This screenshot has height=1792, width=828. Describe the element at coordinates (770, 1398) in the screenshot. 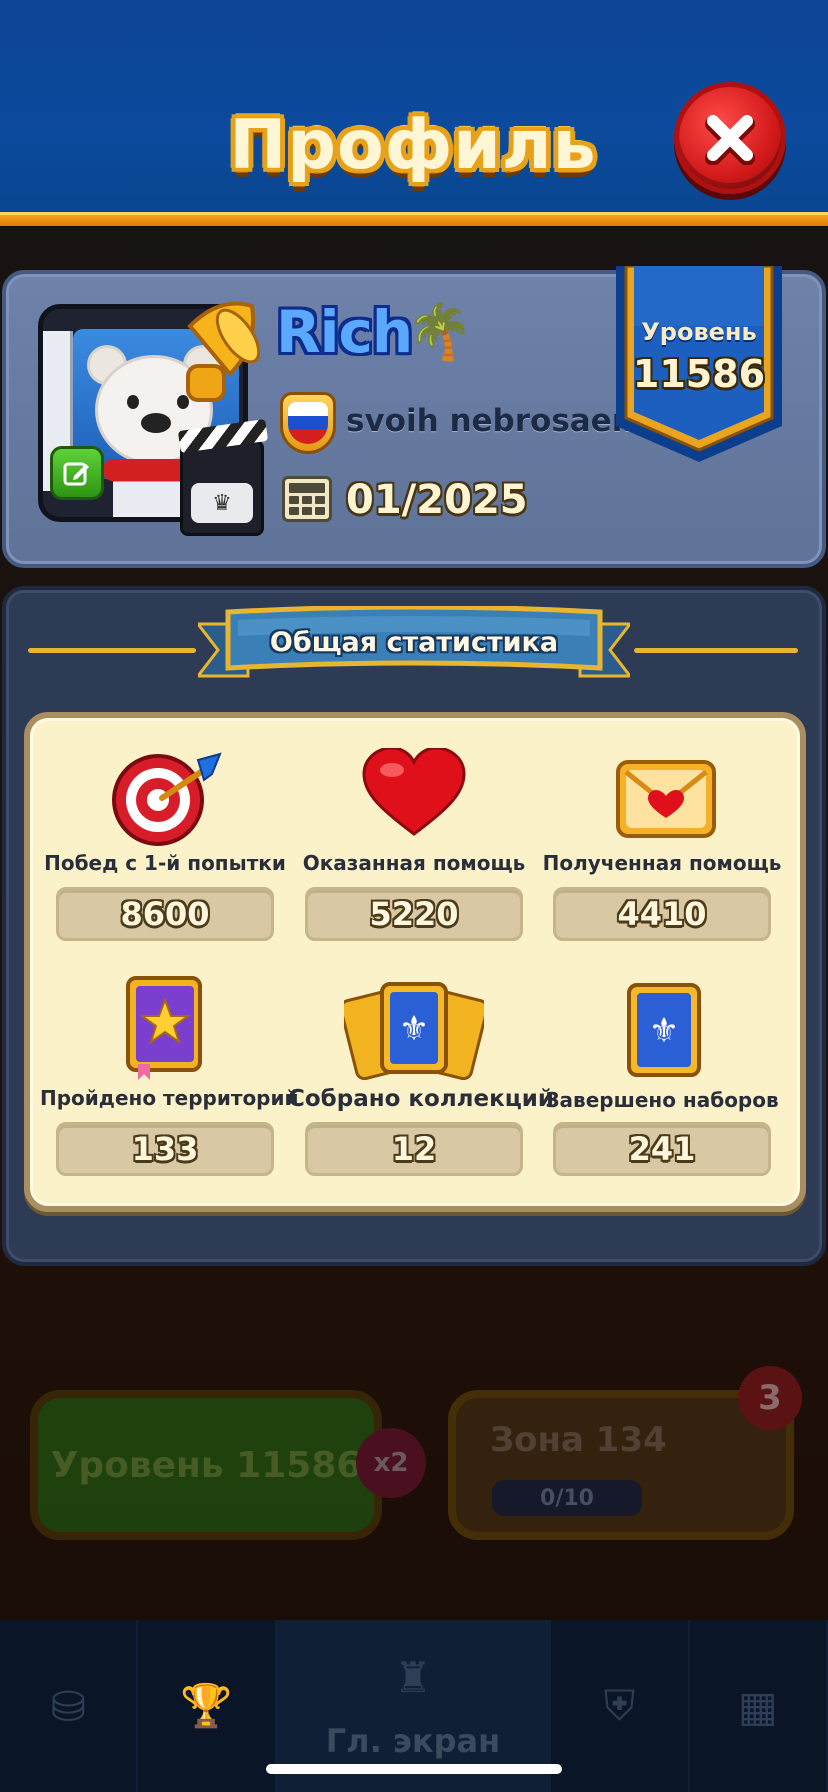

I see `background-zone-badge: 3` at that location.